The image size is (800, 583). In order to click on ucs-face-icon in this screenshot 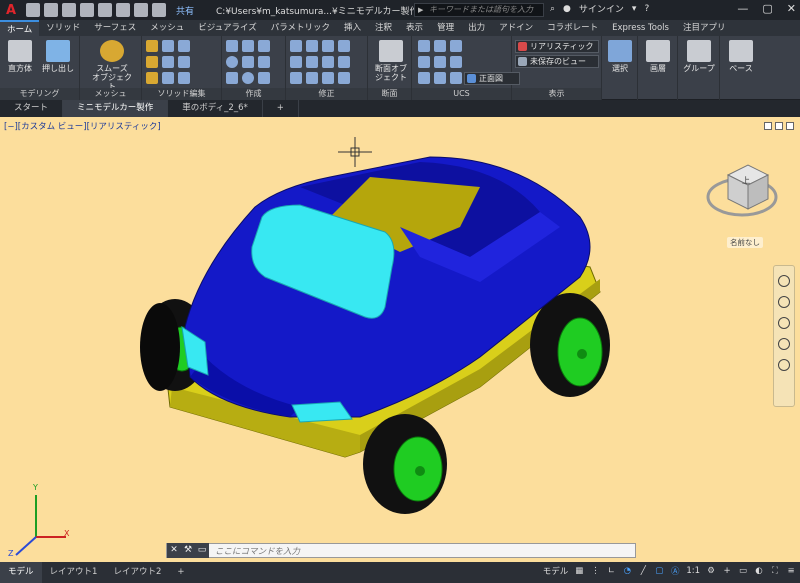, I will do `click(456, 62)`.